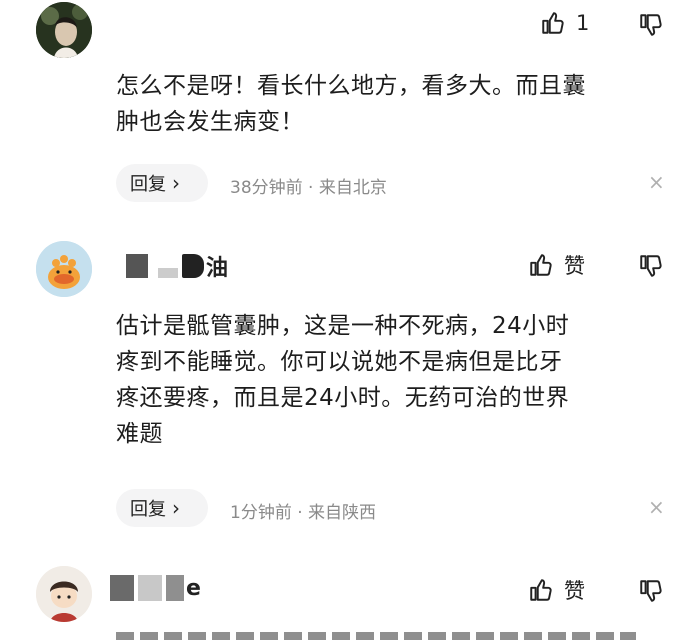 The image size is (694, 640). I want to click on username: 油, so click(177, 266).